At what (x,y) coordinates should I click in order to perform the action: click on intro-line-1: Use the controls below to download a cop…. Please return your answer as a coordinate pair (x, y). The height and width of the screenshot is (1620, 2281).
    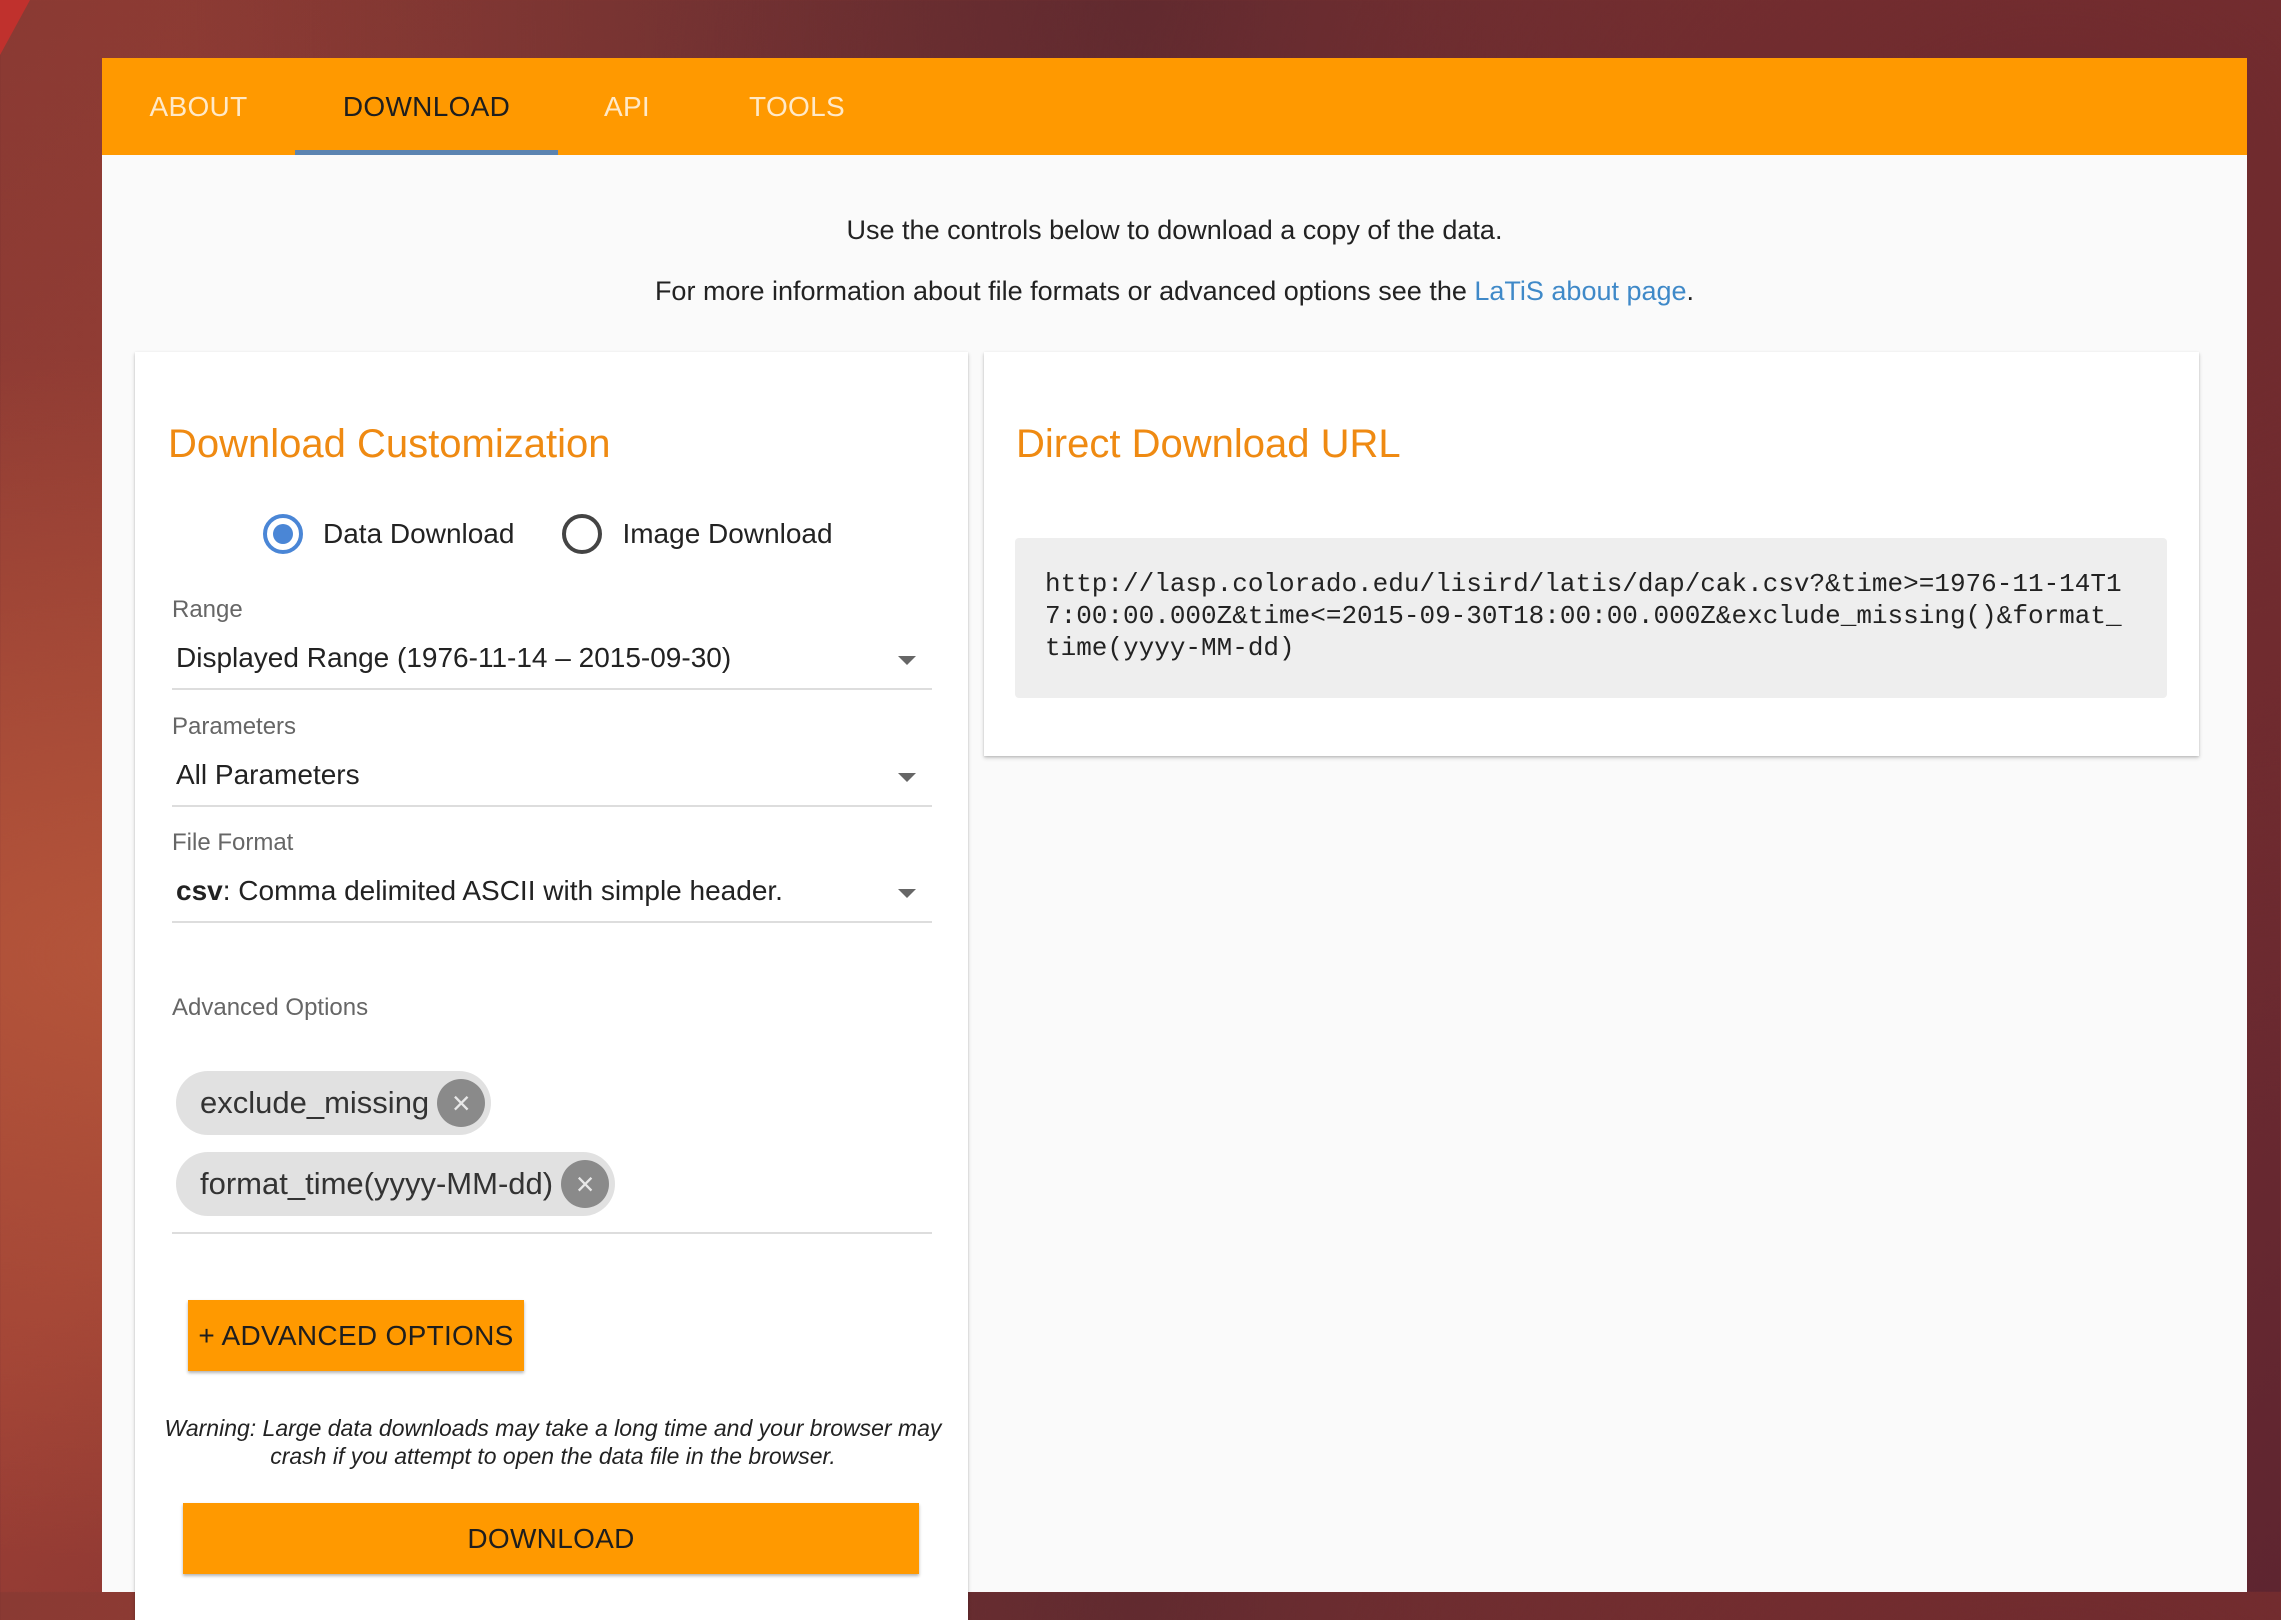
    Looking at the image, I should click on (1174, 230).